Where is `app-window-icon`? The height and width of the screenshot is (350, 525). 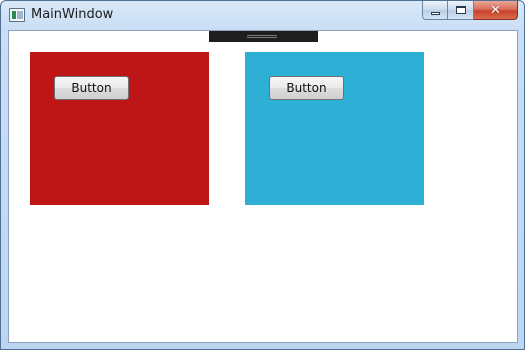
app-window-icon is located at coordinates (17, 15).